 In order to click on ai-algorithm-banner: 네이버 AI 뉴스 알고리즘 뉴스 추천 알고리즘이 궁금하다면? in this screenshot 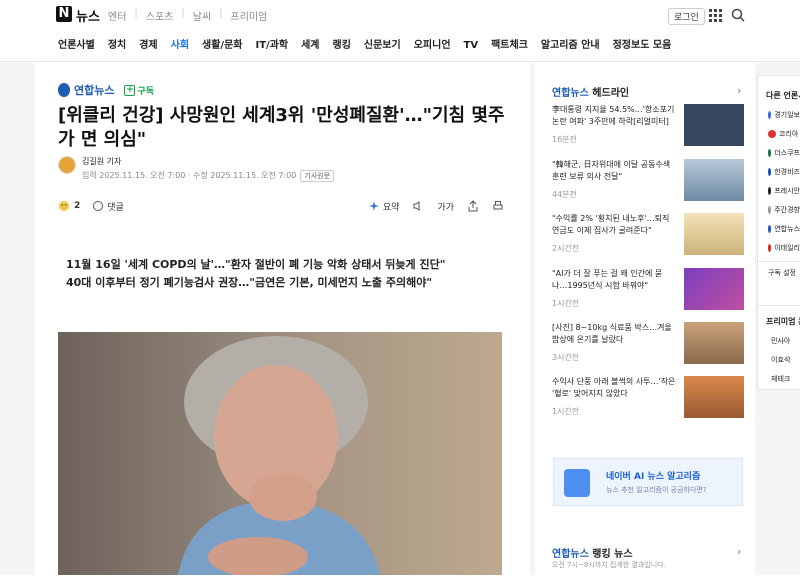, I will do `click(648, 482)`.